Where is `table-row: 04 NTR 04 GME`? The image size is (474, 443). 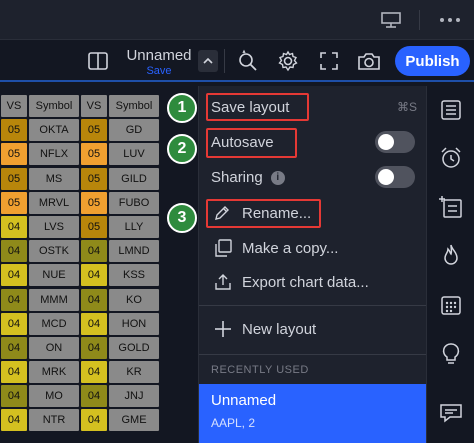
table-row: 04 NTR 04 GME is located at coordinates (100, 420).